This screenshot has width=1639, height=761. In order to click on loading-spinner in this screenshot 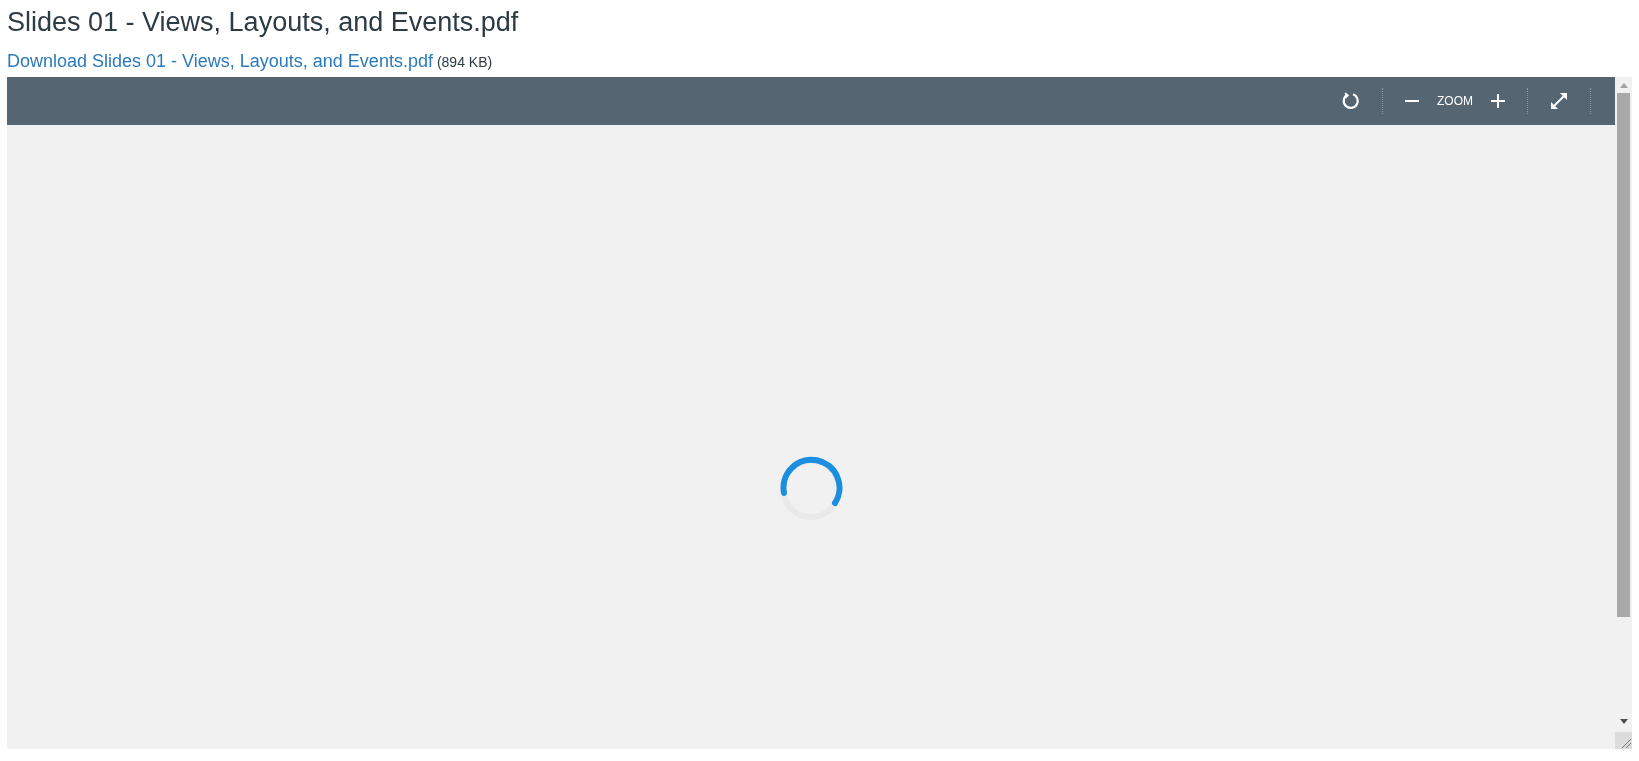, I will do `click(811, 489)`.